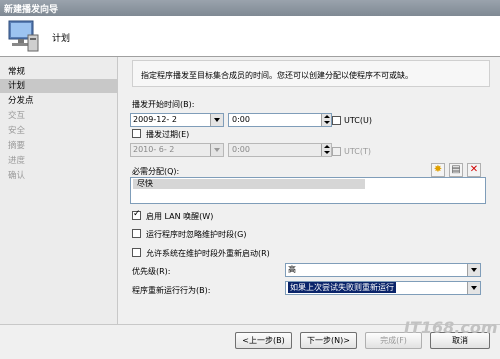 The height and width of the screenshot is (359, 500). What do you see at coordinates (58, 72) in the screenshot?
I see `nav-item-general: 常规` at bounding box center [58, 72].